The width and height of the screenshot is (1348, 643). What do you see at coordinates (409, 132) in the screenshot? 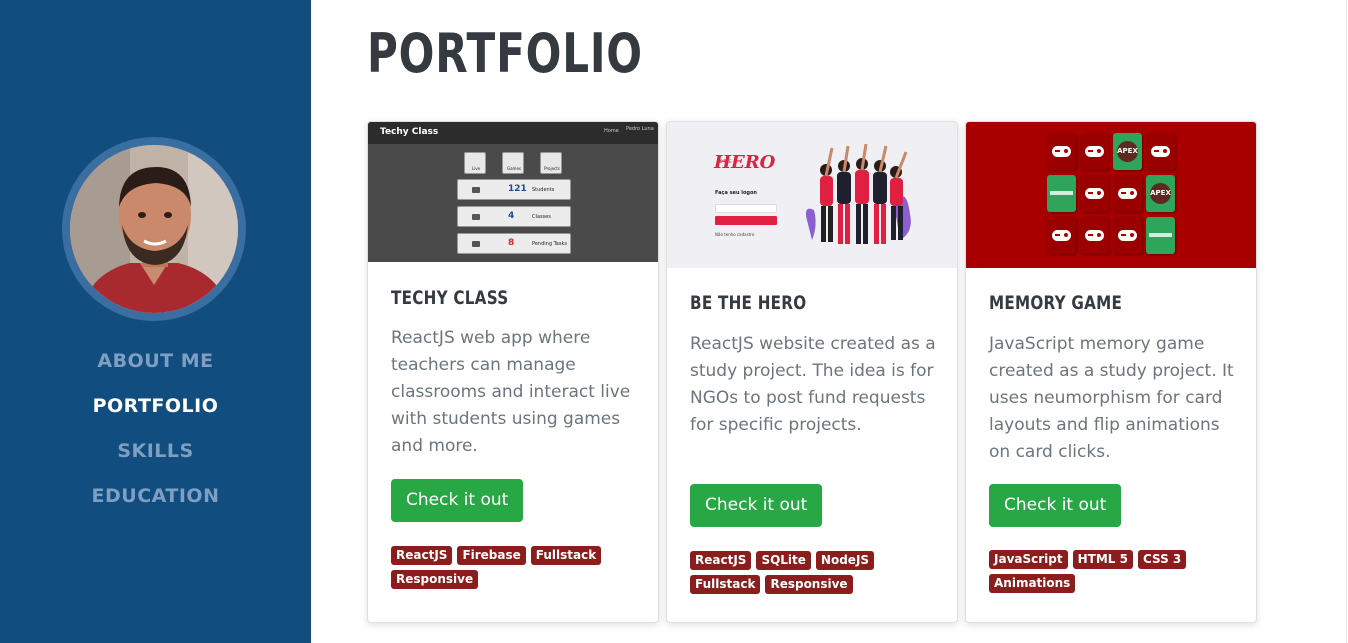
I see `thumb-brand: Techy Class` at bounding box center [409, 132].